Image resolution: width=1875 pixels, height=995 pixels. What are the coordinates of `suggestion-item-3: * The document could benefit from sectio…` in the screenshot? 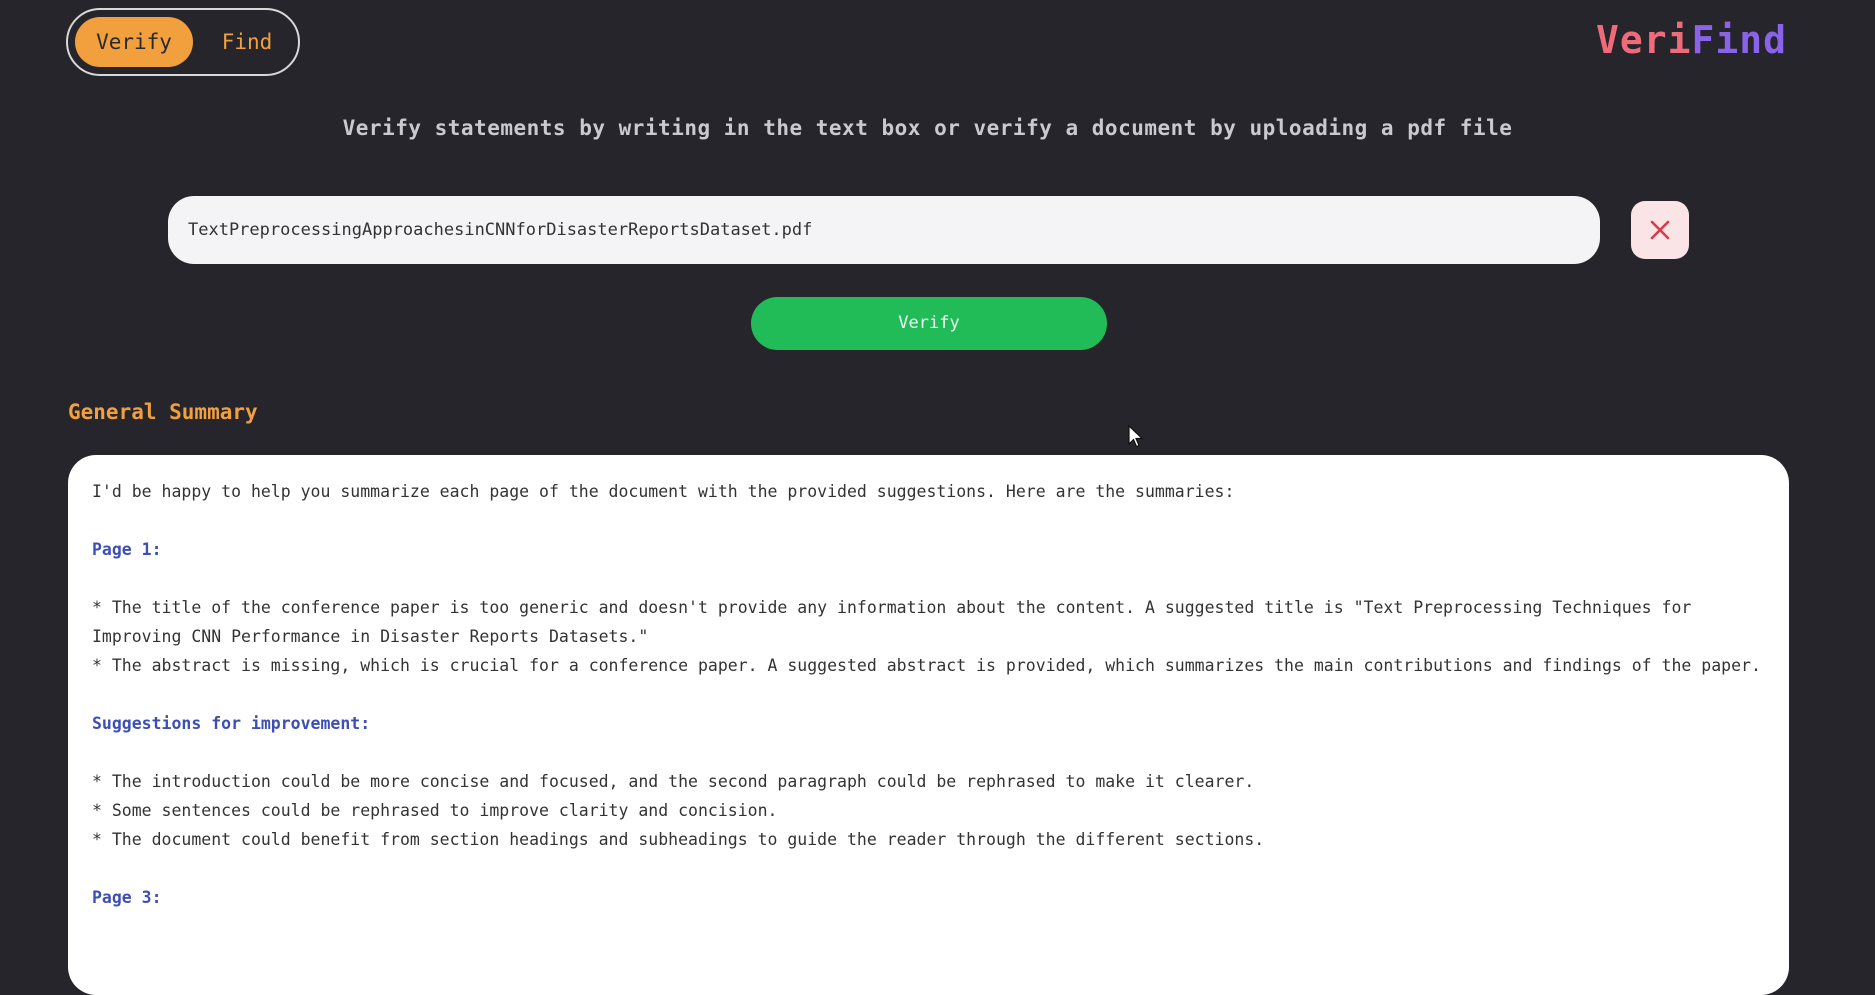 It's located at (678, 839).